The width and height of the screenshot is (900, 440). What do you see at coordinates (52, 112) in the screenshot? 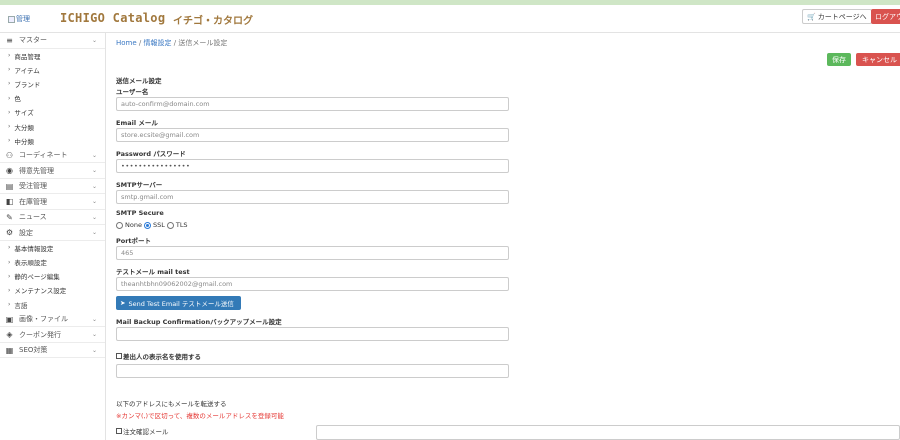
I see `sidebar-subitem-sizes: › サイズ` at bounding box center [52, 112].